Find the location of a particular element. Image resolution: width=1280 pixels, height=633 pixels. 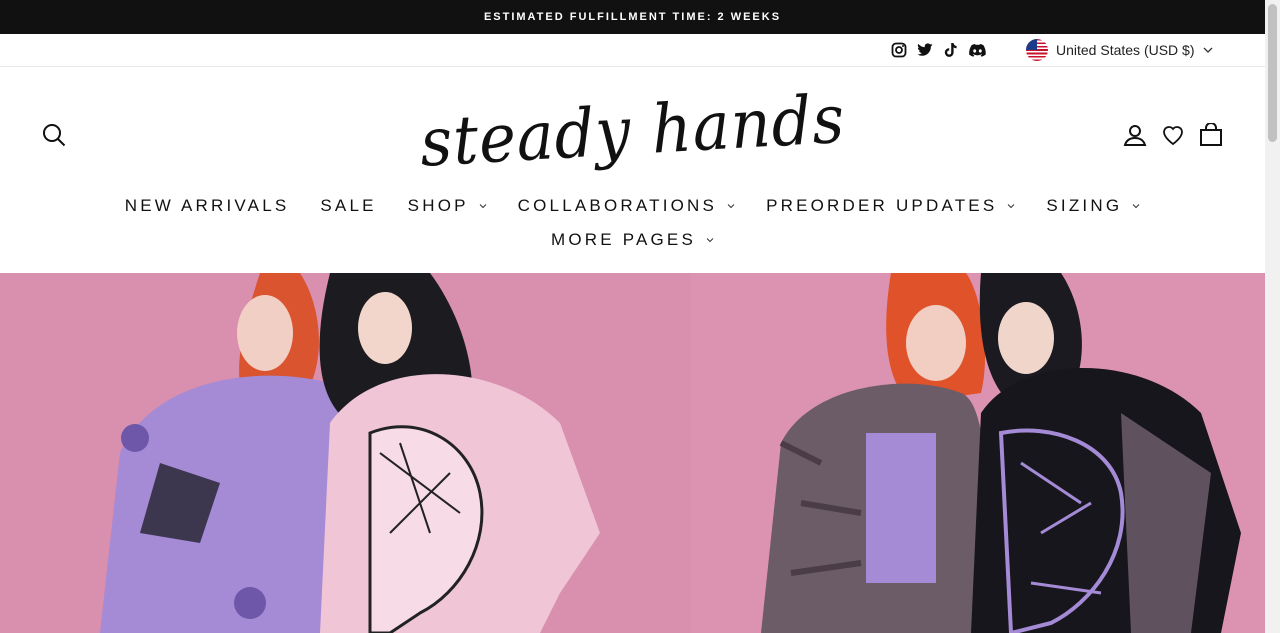

nav-item-collaborations: COLLABORATIONS is located at coordinates (626, 206).